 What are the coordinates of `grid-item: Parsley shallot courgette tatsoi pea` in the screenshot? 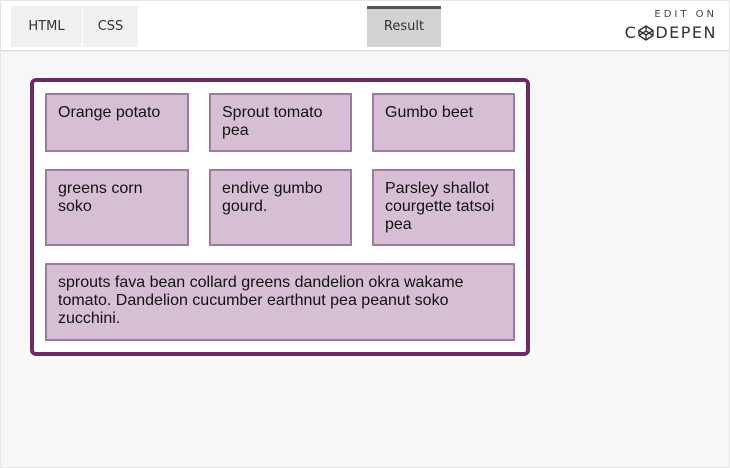 It's located at (443, 207).